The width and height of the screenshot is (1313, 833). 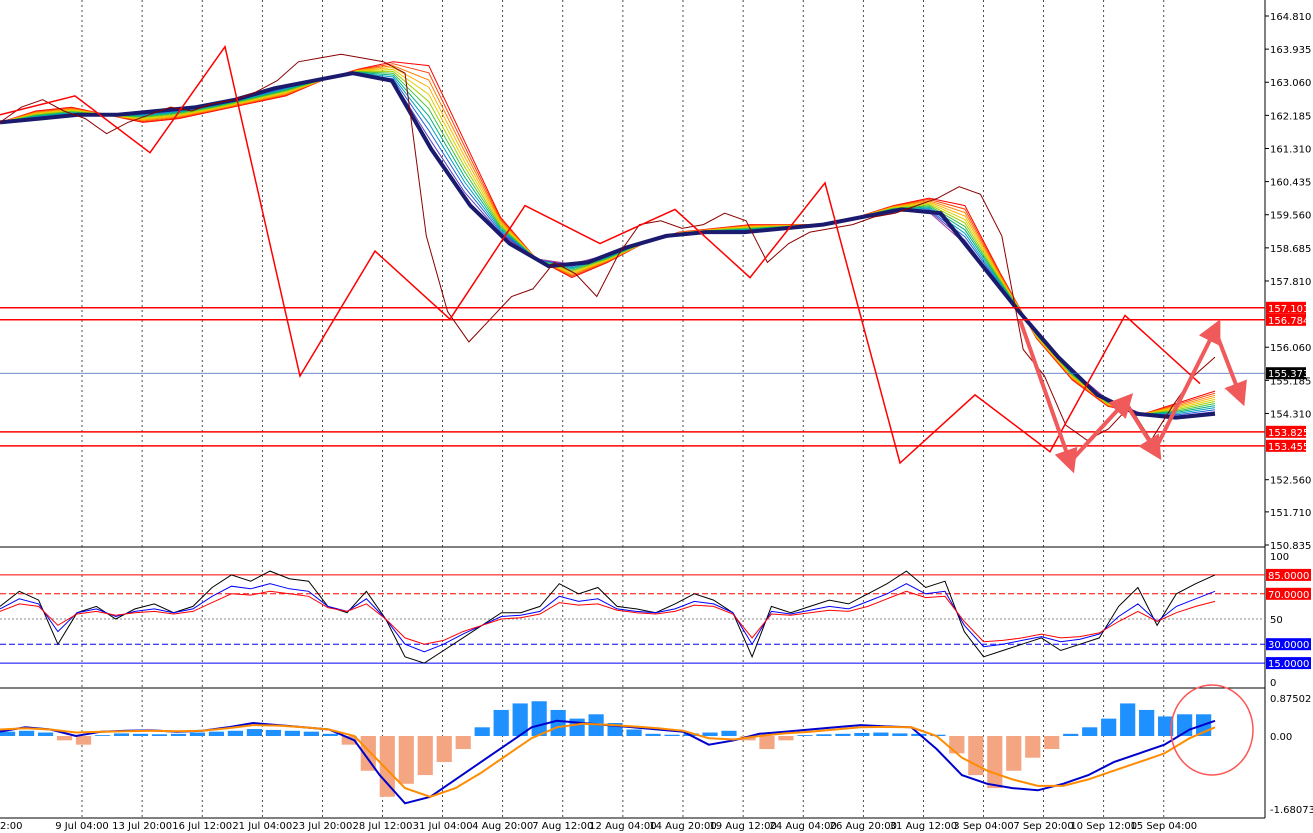 What do you see at coordinates (1290, 513) in the screenshot?
I see `price-tick-label: 151.710` at bounding box center [1290, 513].